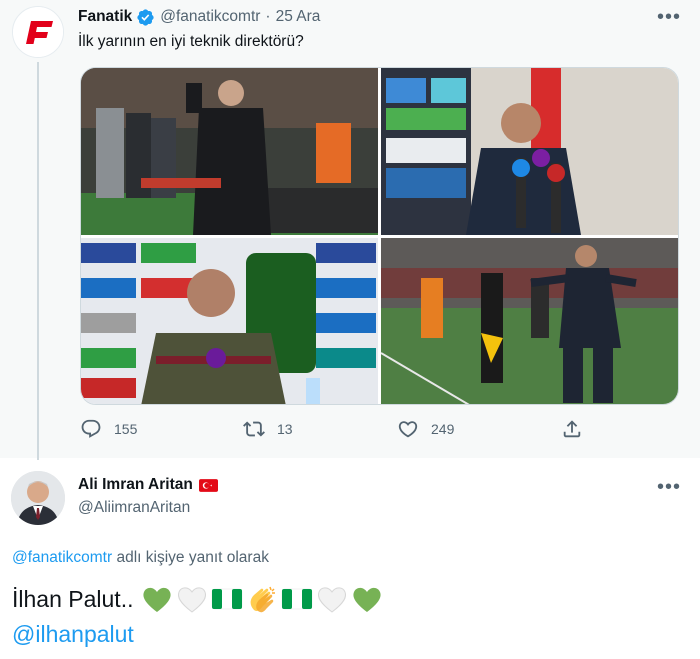 The width and height of the screenshot is (700, 659). Describe the element at coordinates (73, 598) in the screenshot. I see `reply-text-content: İlhan Palut..` at that location.